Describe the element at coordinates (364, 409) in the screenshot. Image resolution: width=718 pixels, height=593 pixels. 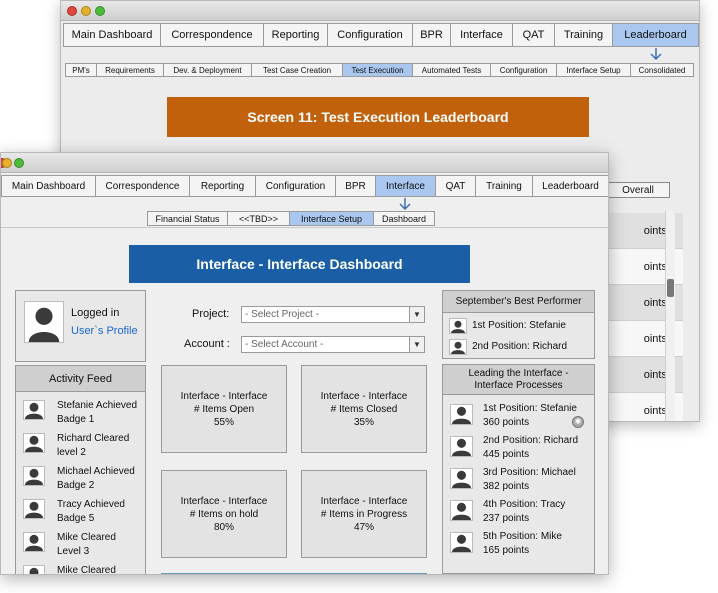
I see `stat-card-items-closed: Interface - Interface # Items Closed 35%` at that location.